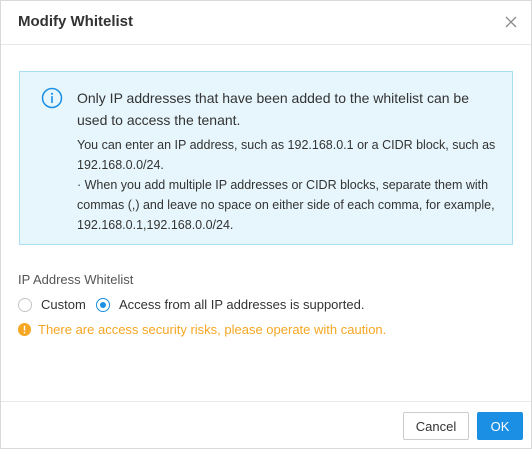  I want to click on ok-button: OK, so click(500, 426).